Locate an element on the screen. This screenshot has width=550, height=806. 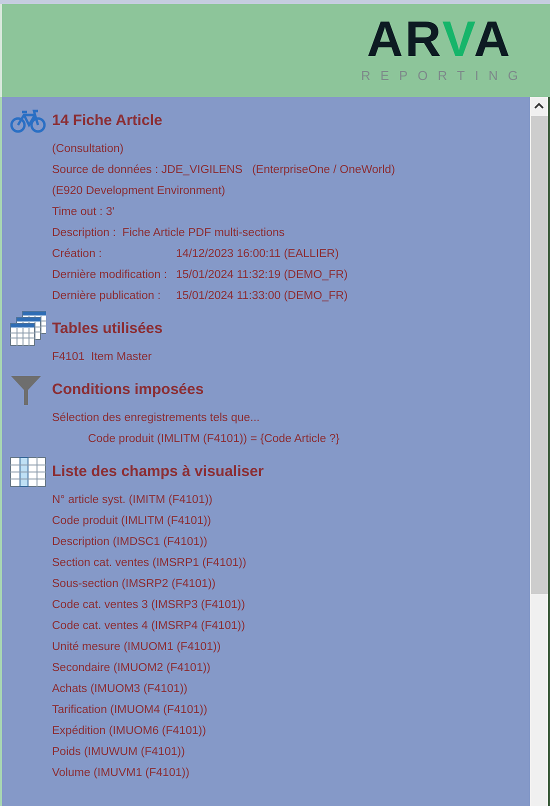
info-text: (Consultation) is located at coordinates (88, 149).